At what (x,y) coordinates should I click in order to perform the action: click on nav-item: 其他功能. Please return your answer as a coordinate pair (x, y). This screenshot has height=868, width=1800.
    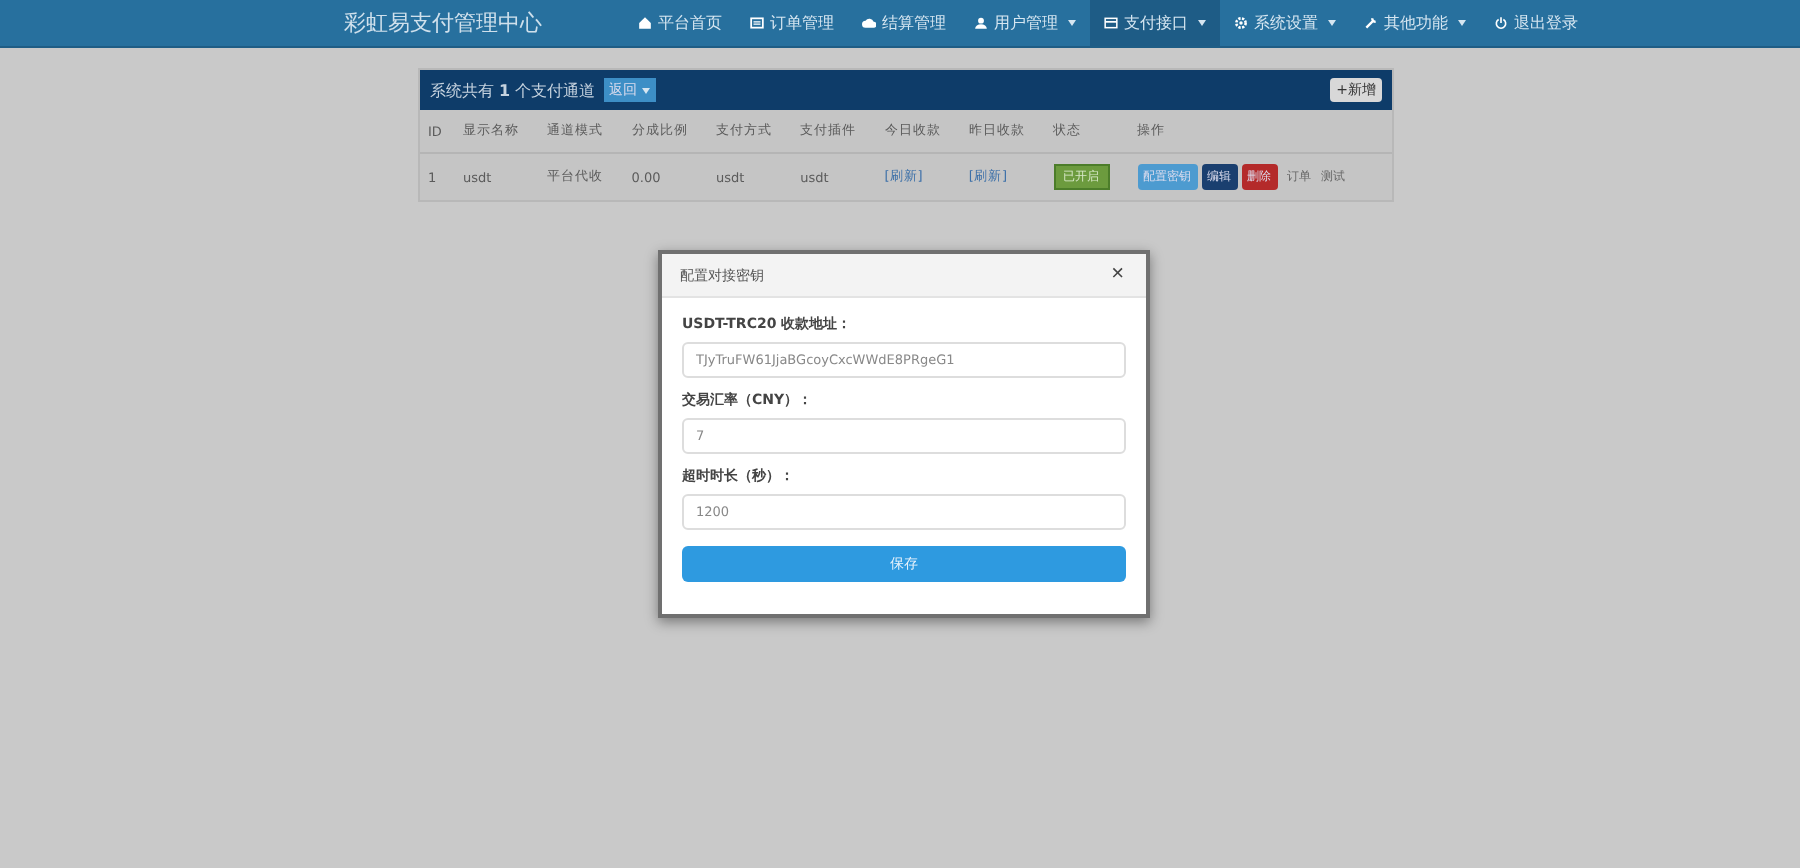
    Looking at the image, I should click on (1415, 23).